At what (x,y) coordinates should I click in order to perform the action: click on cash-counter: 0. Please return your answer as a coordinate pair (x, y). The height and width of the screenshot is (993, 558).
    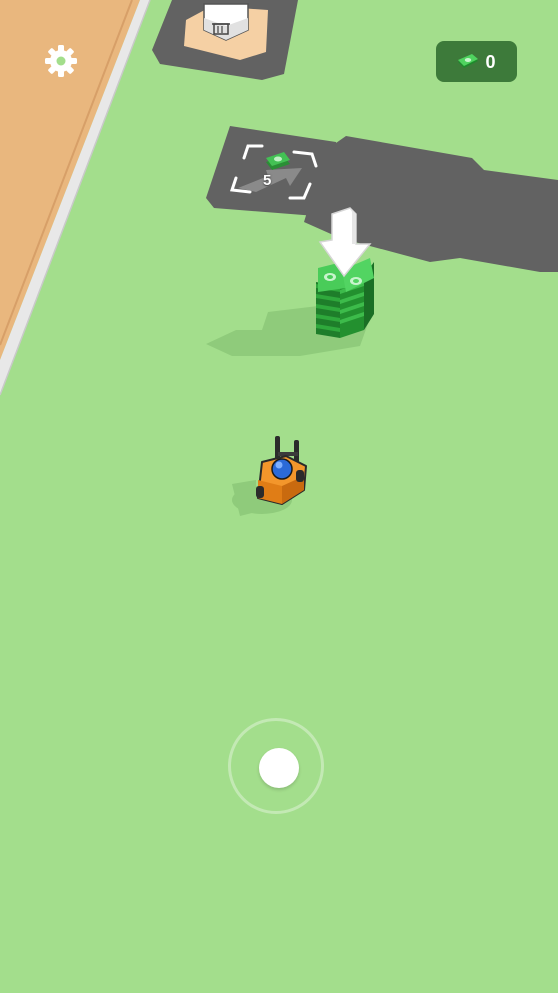
    Looking at the image, I should click on (476, 61).